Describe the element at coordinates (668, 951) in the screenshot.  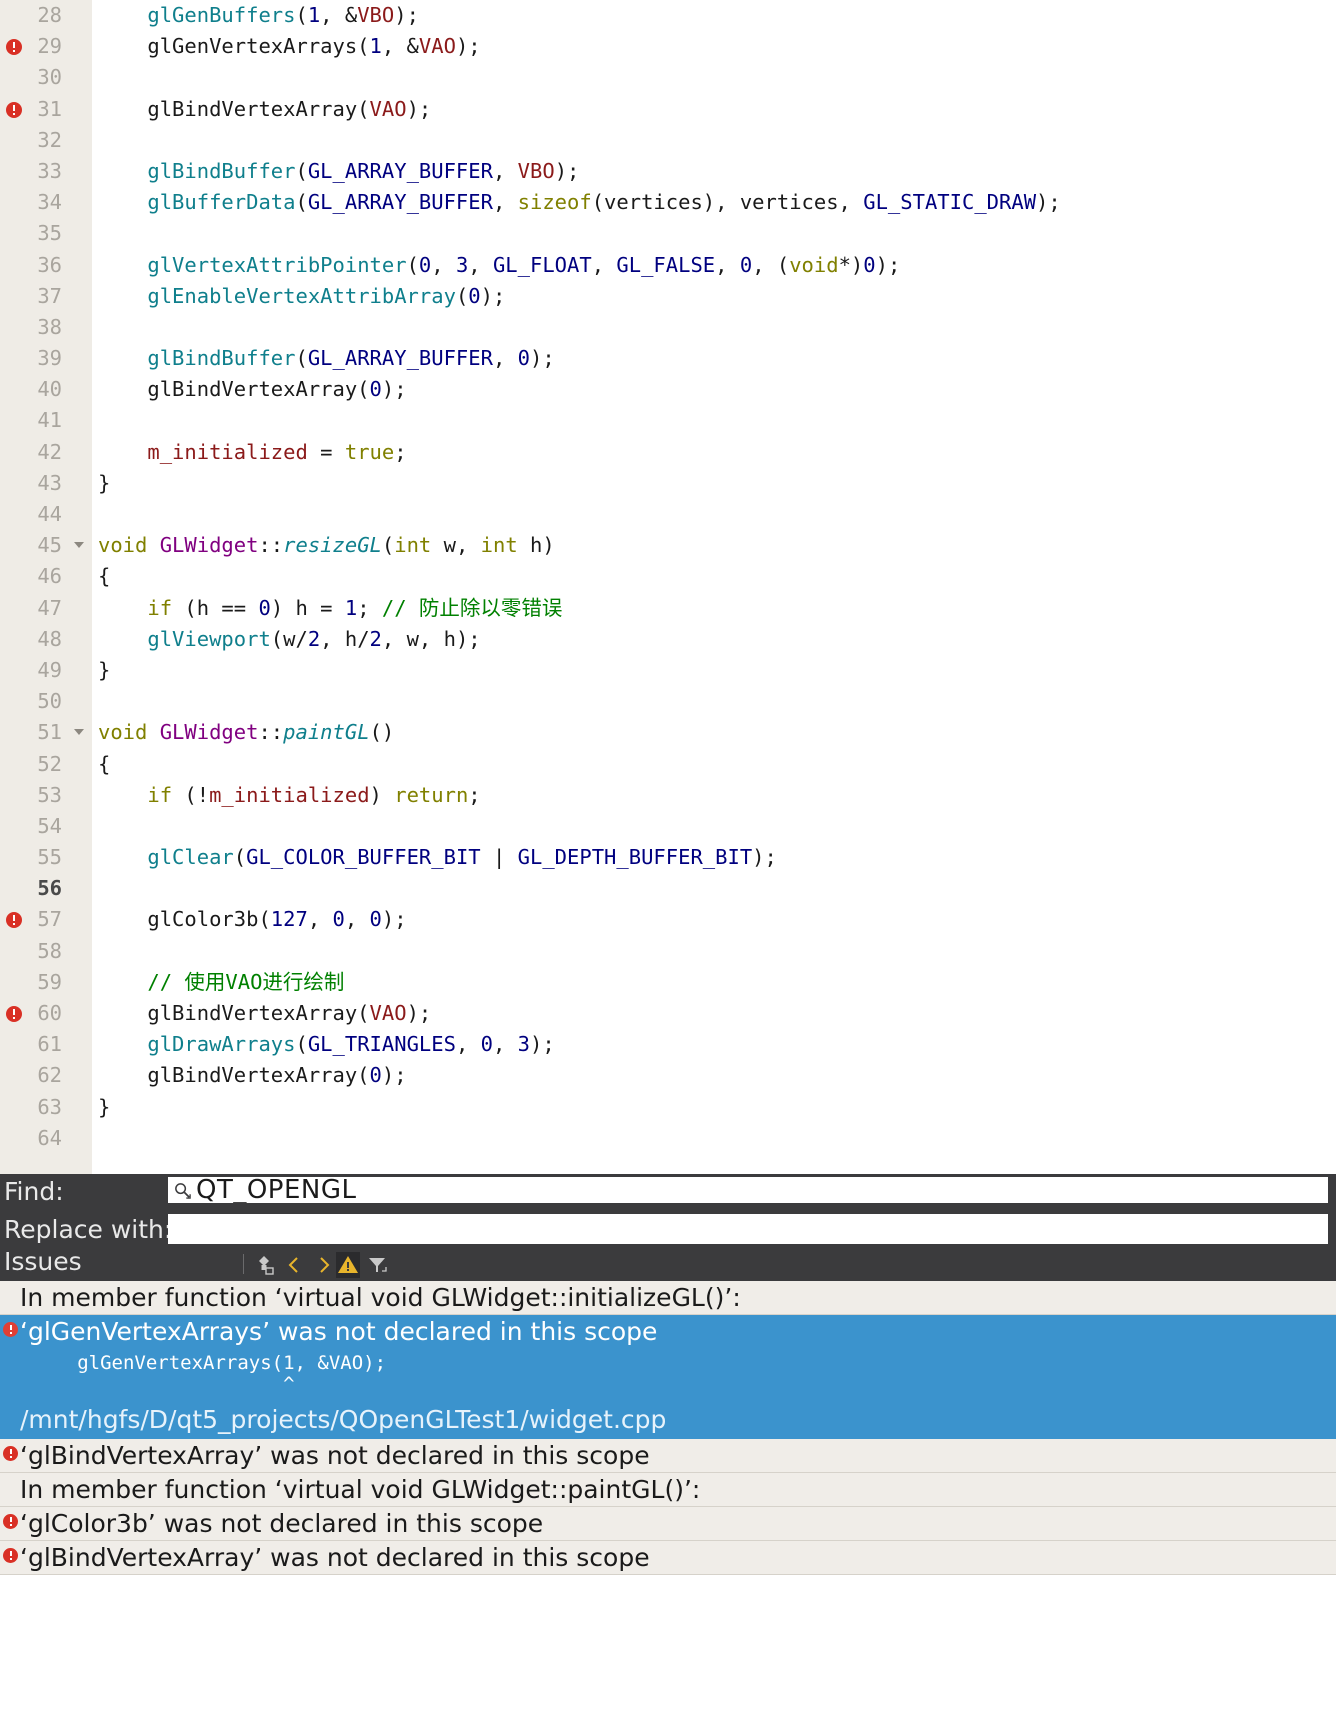
I see `code-line: 58` at that location.